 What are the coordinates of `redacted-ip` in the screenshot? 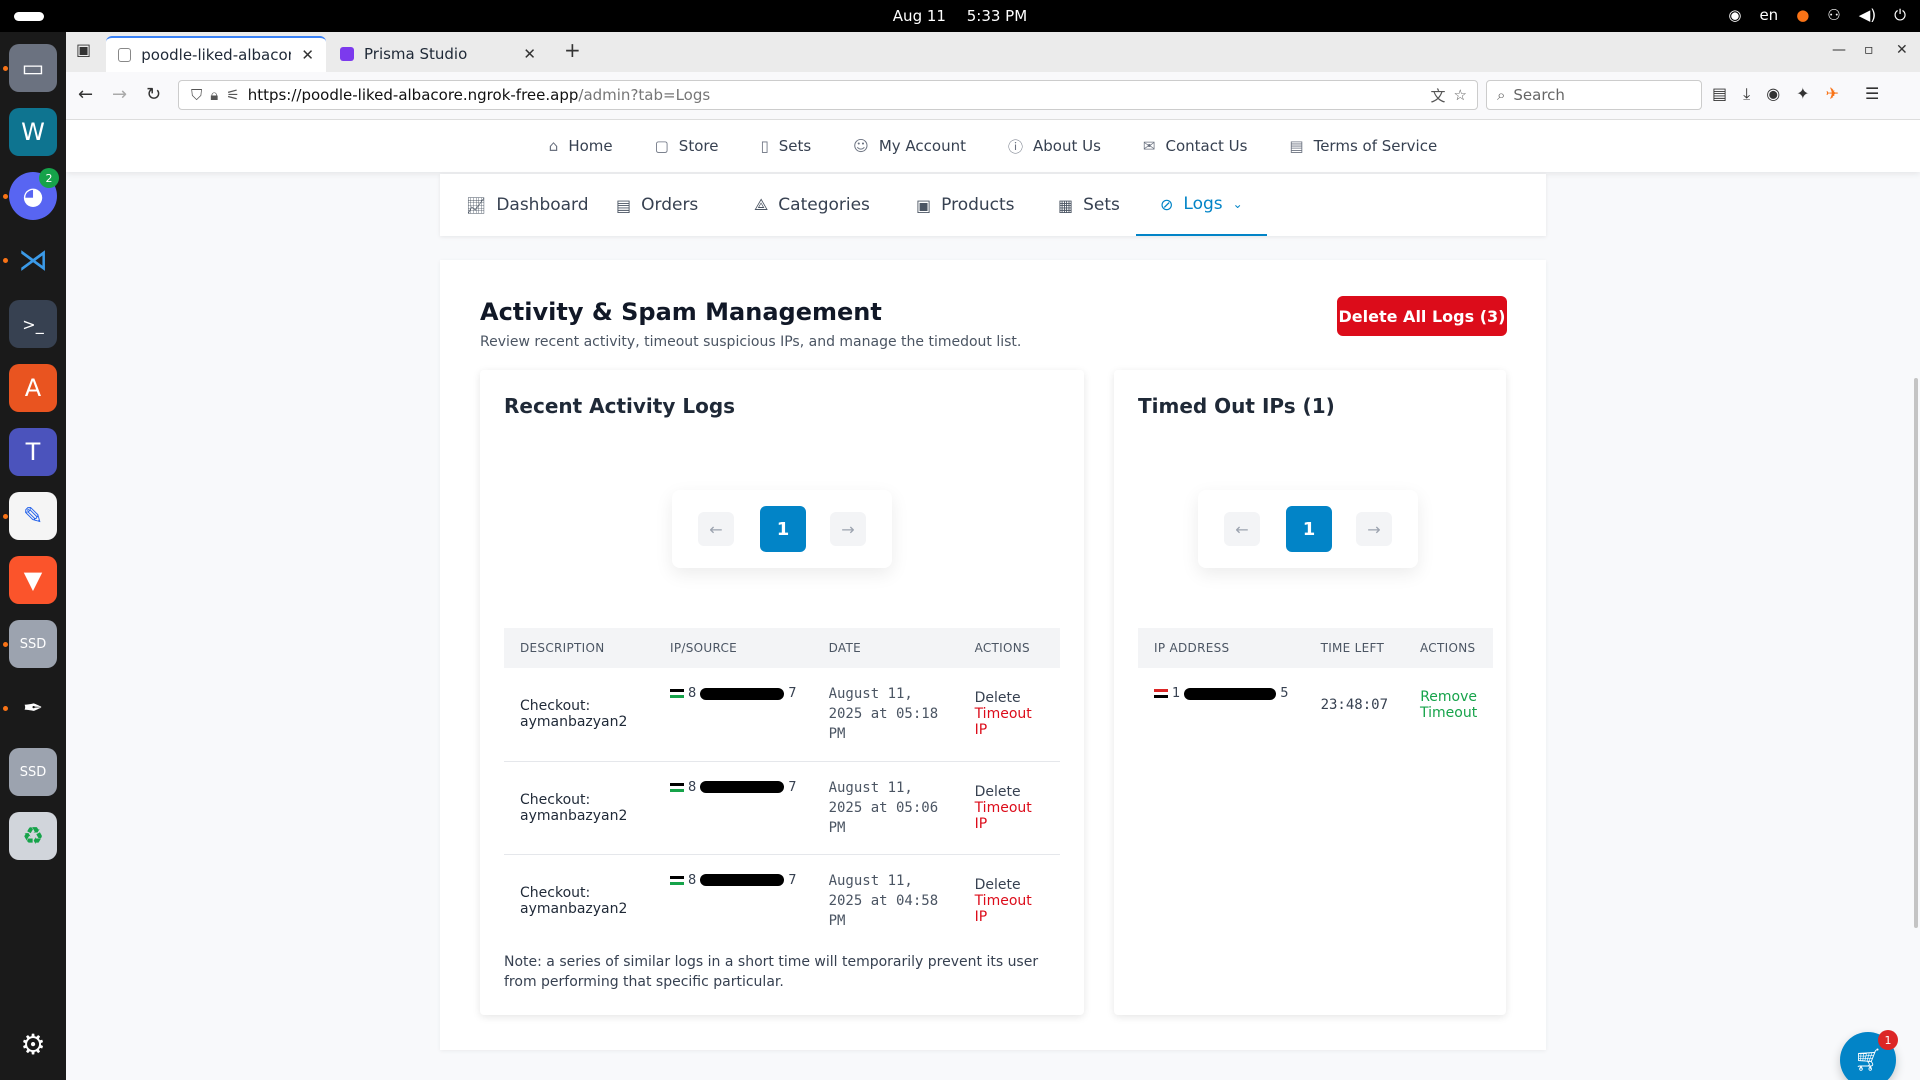 It's located at (742, 787).